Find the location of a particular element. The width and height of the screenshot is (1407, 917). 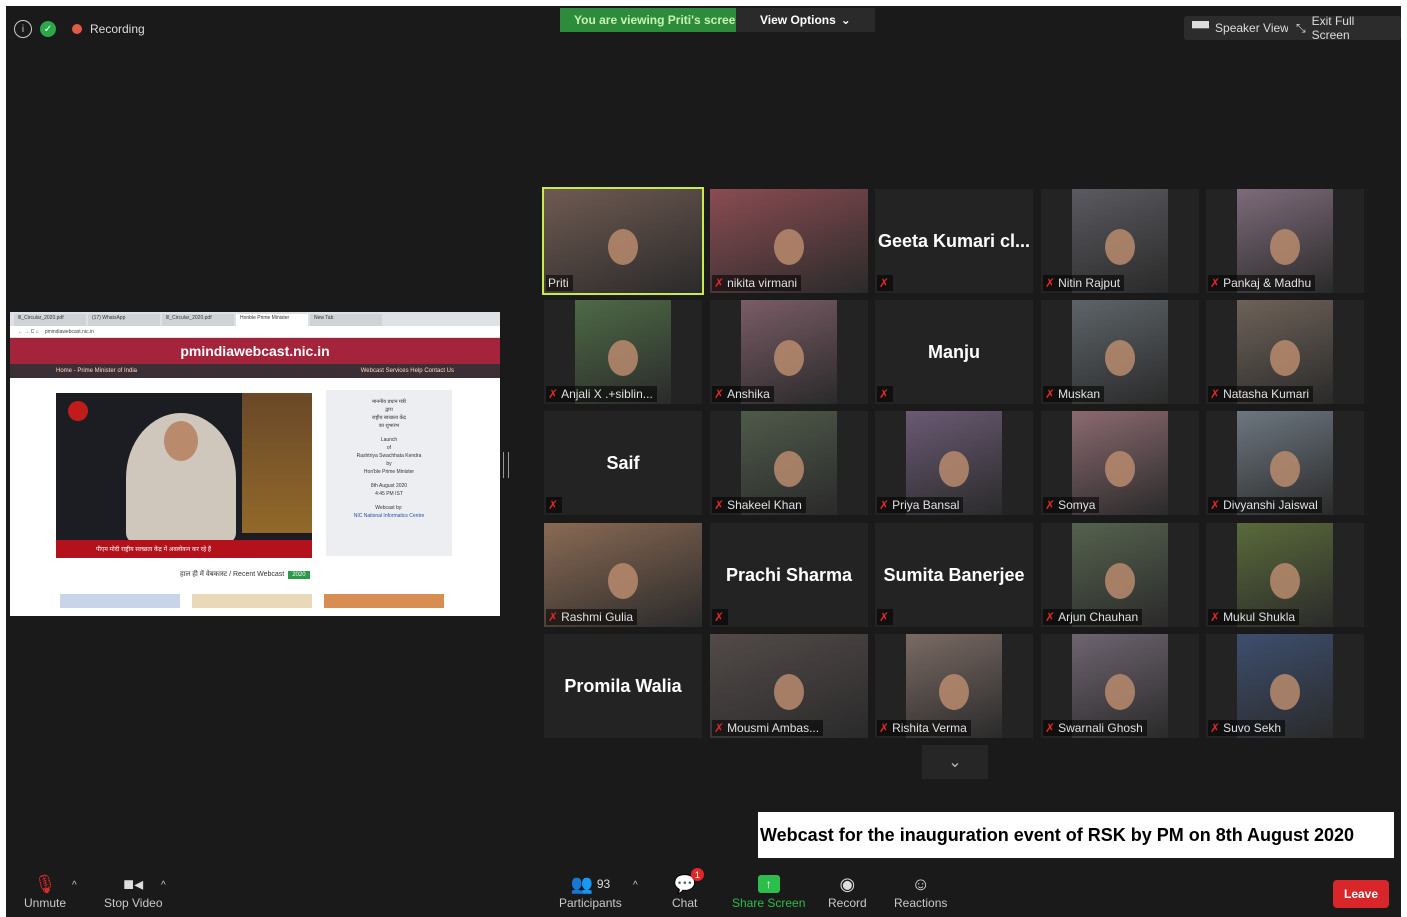

next-page-button: ⌄ is located at coordinates (955, 762).